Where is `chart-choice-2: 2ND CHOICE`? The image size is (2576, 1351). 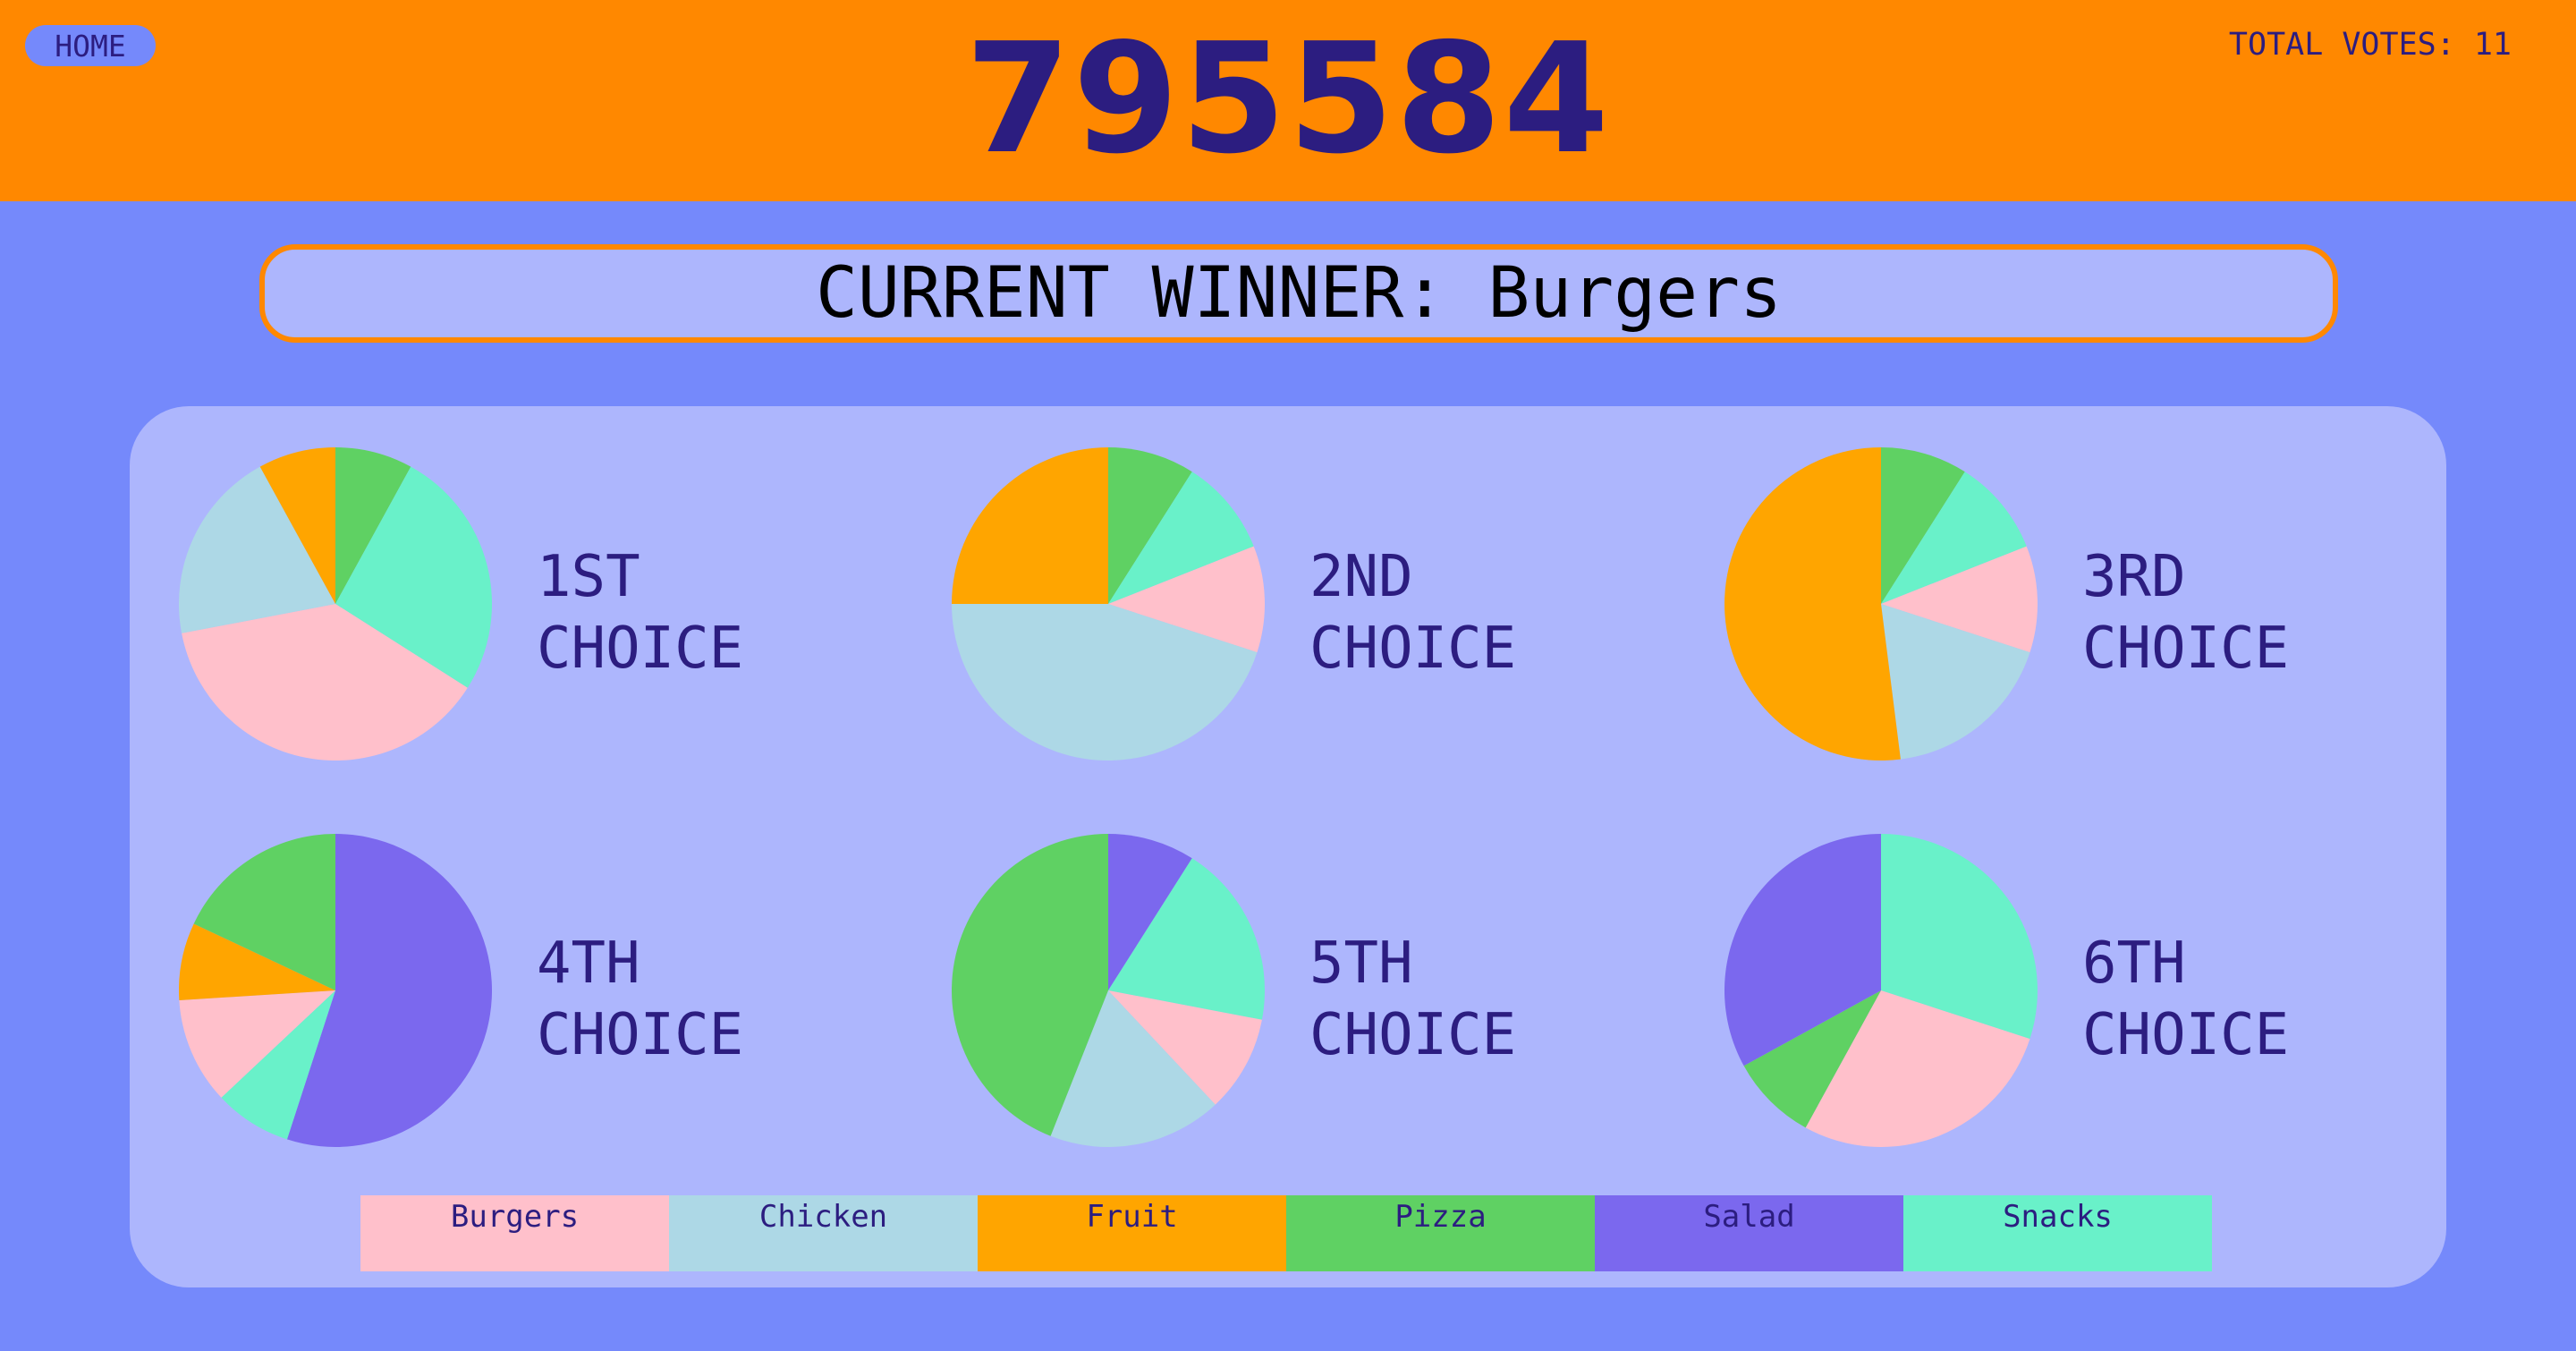 chart-choice-2: 2ND CHOICE is located at coordinates (1274, 608).